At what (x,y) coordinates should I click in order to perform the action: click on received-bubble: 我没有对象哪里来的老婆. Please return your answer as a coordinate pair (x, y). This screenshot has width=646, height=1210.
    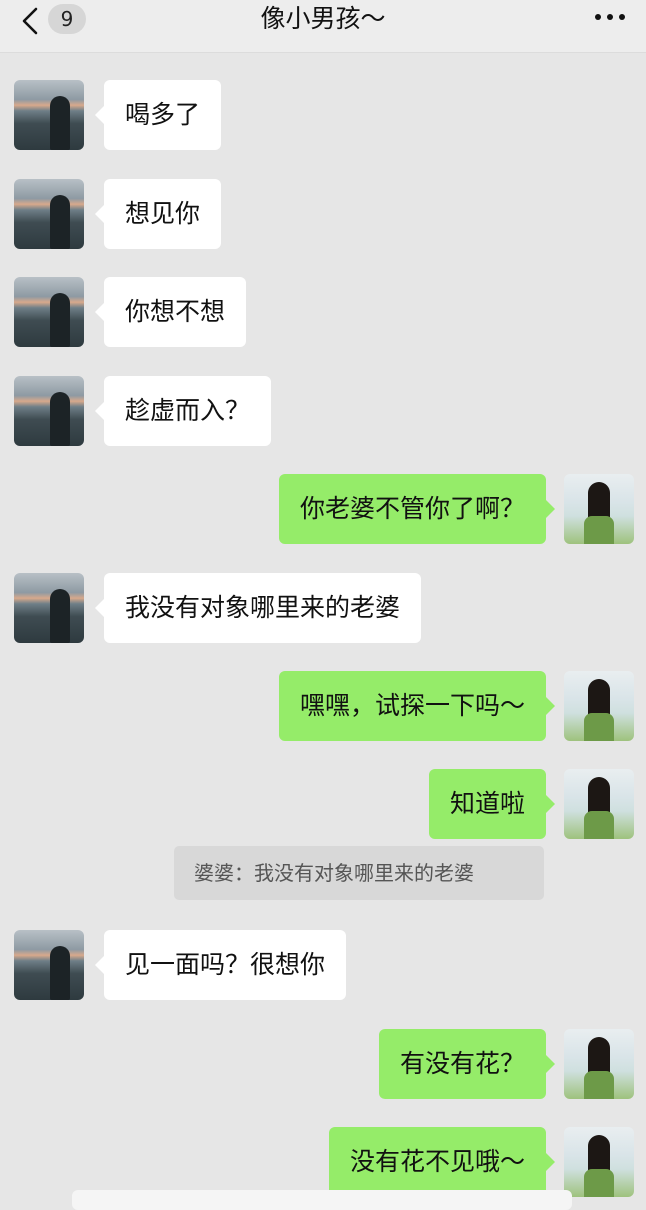
    Looking at the image, I should click on (258, 608).